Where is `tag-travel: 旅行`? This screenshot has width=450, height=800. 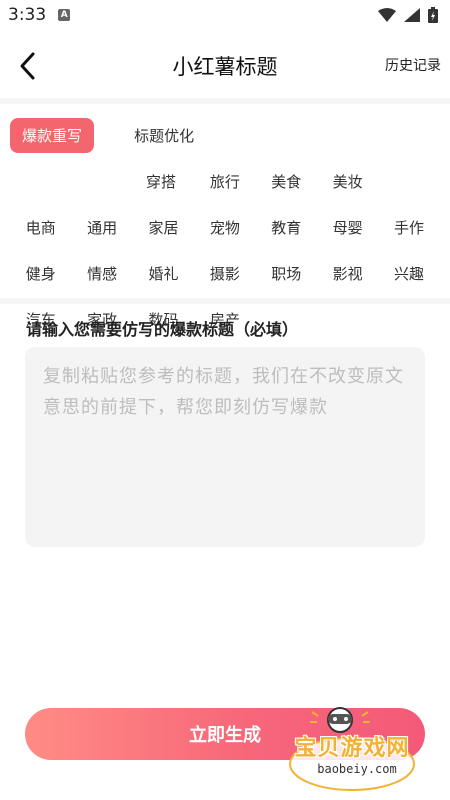
tag-travel: 旅行 is located at coordinates (224, 181).